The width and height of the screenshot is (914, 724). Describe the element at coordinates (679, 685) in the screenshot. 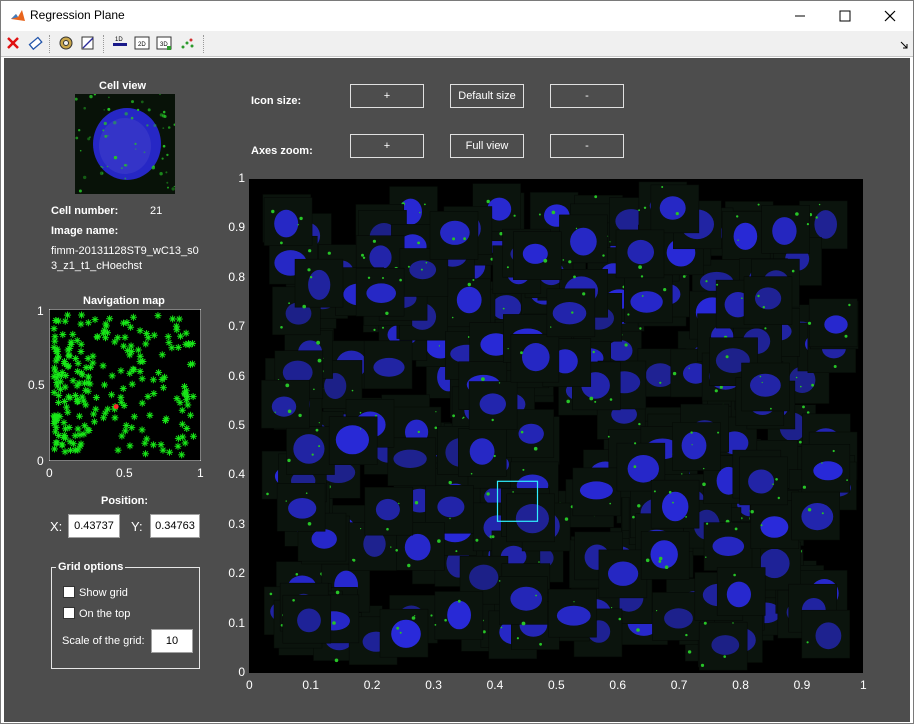

I see `main-xtick: 0.7` at that location.